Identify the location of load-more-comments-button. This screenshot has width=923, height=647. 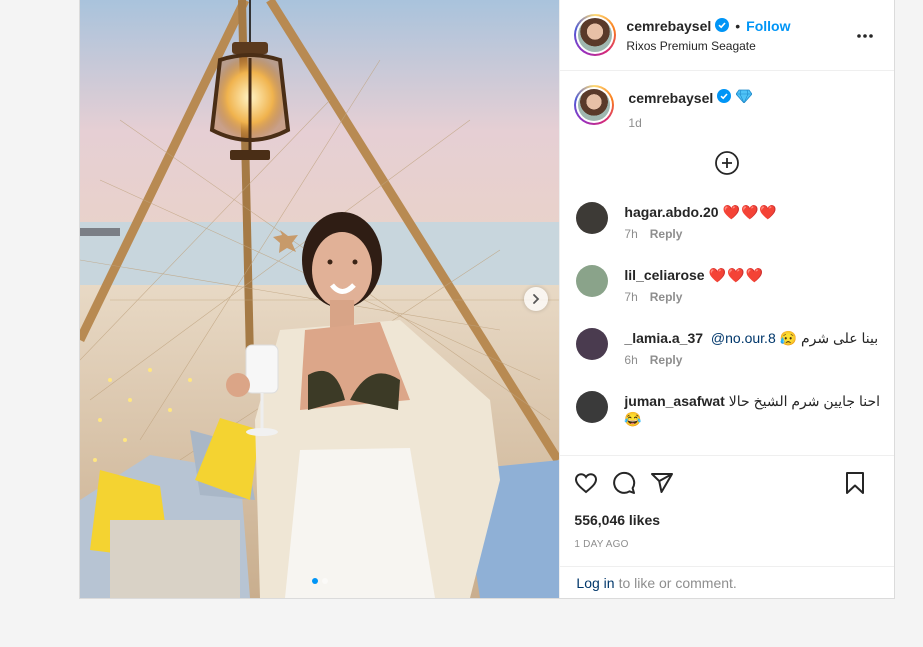
(727, 163).